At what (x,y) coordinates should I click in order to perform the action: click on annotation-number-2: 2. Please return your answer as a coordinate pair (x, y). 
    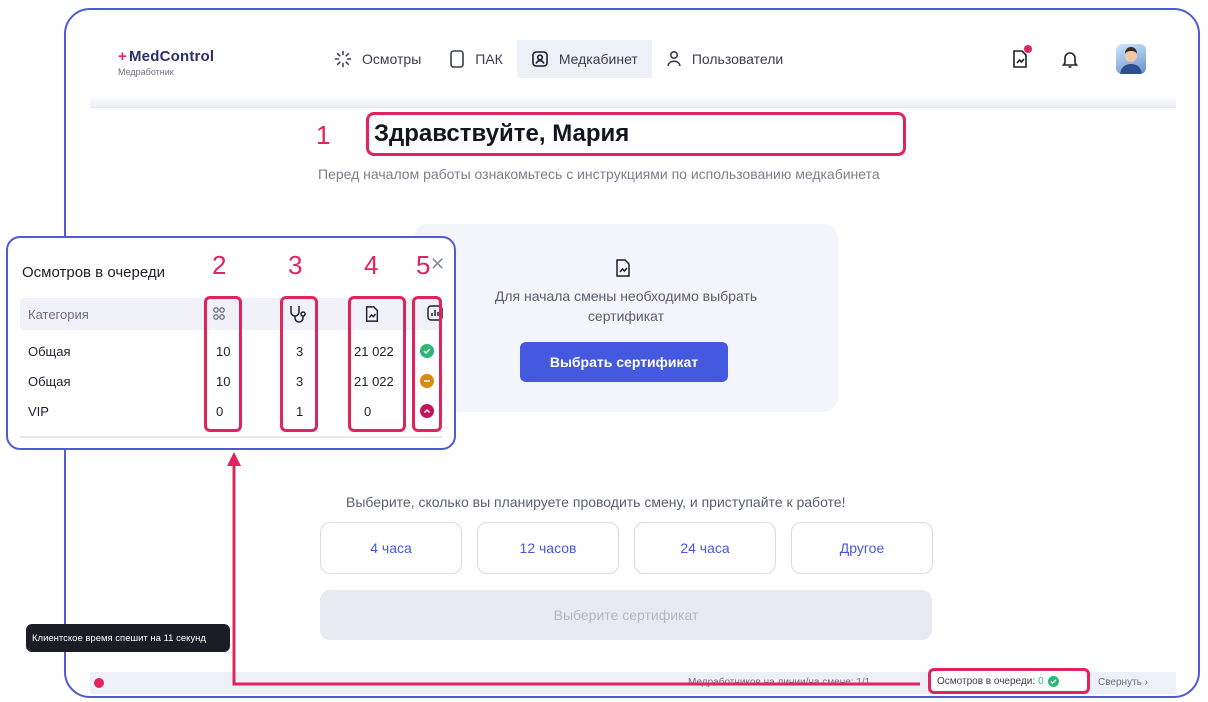
    Looking at the image, I should click on (219, 265).